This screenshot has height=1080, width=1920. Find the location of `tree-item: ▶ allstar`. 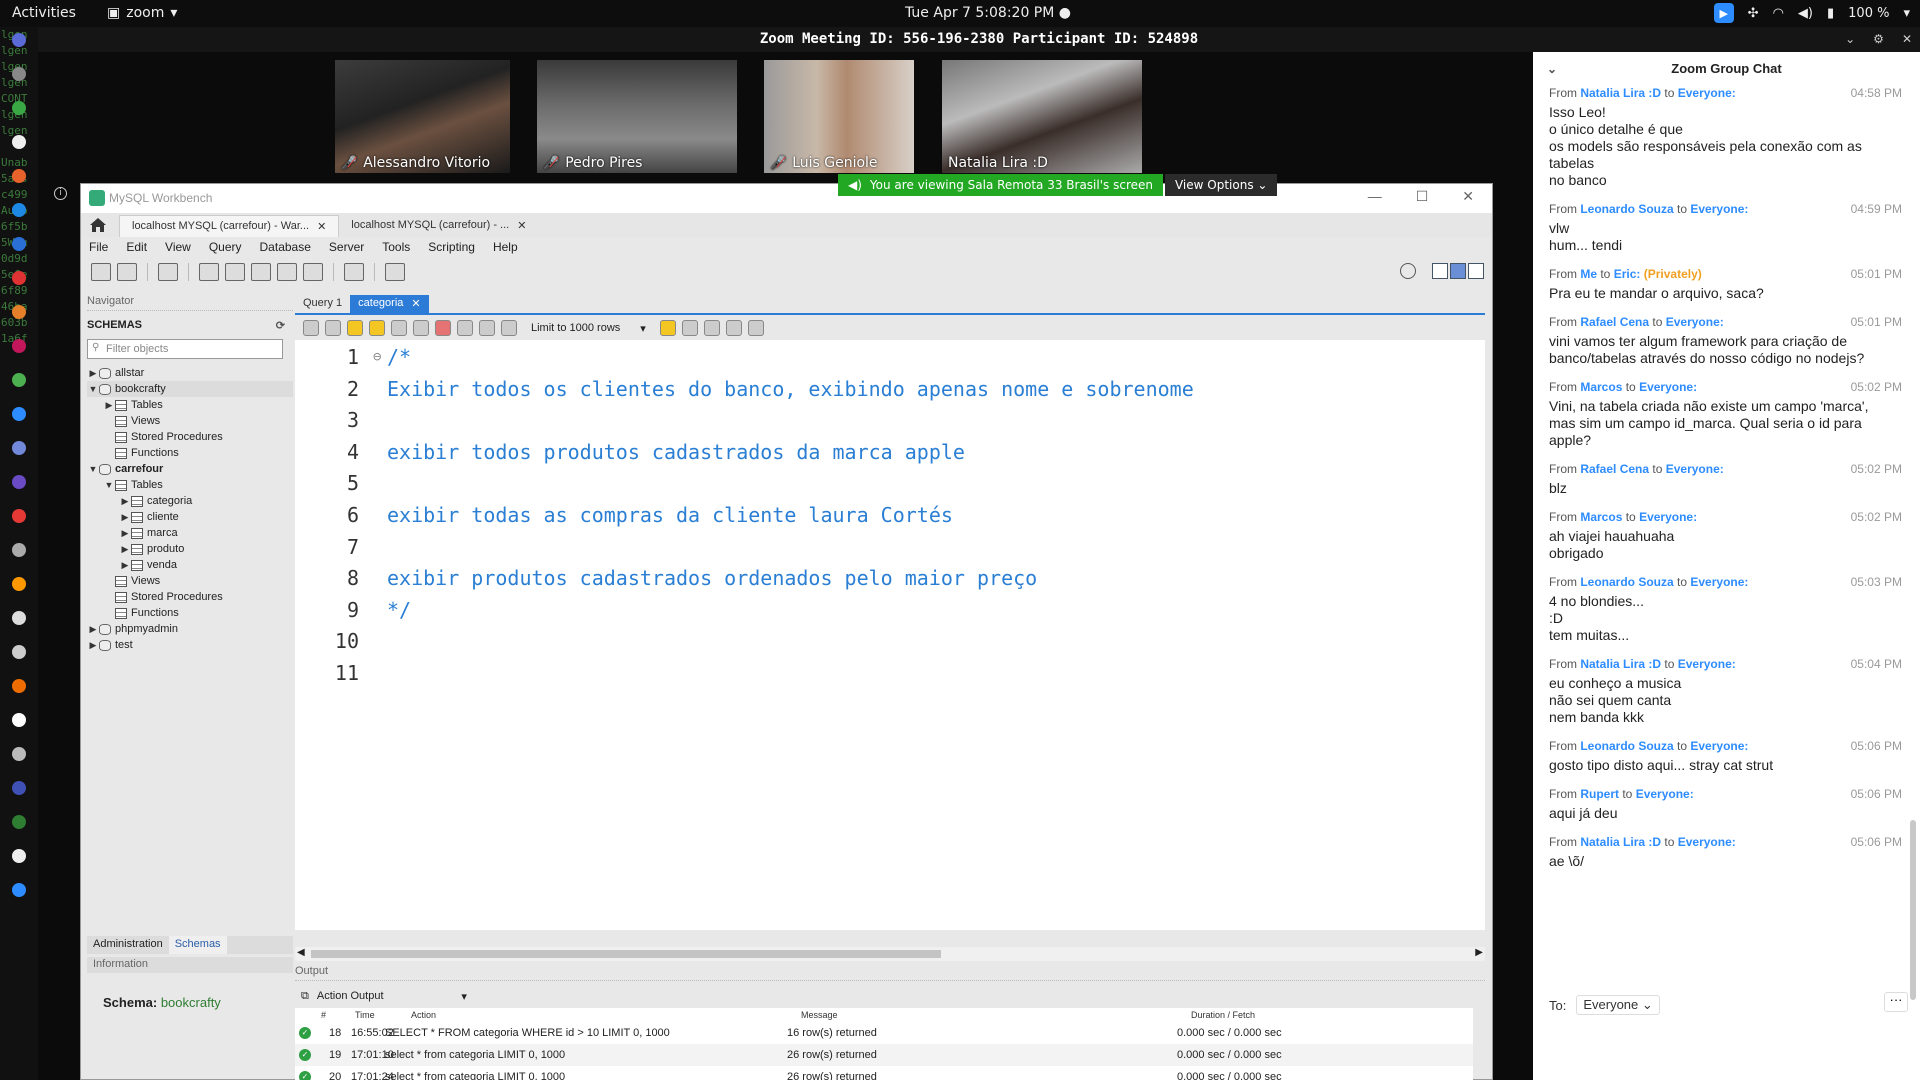

tree-item: ▶ allstar is located at coordinates (190, 373).